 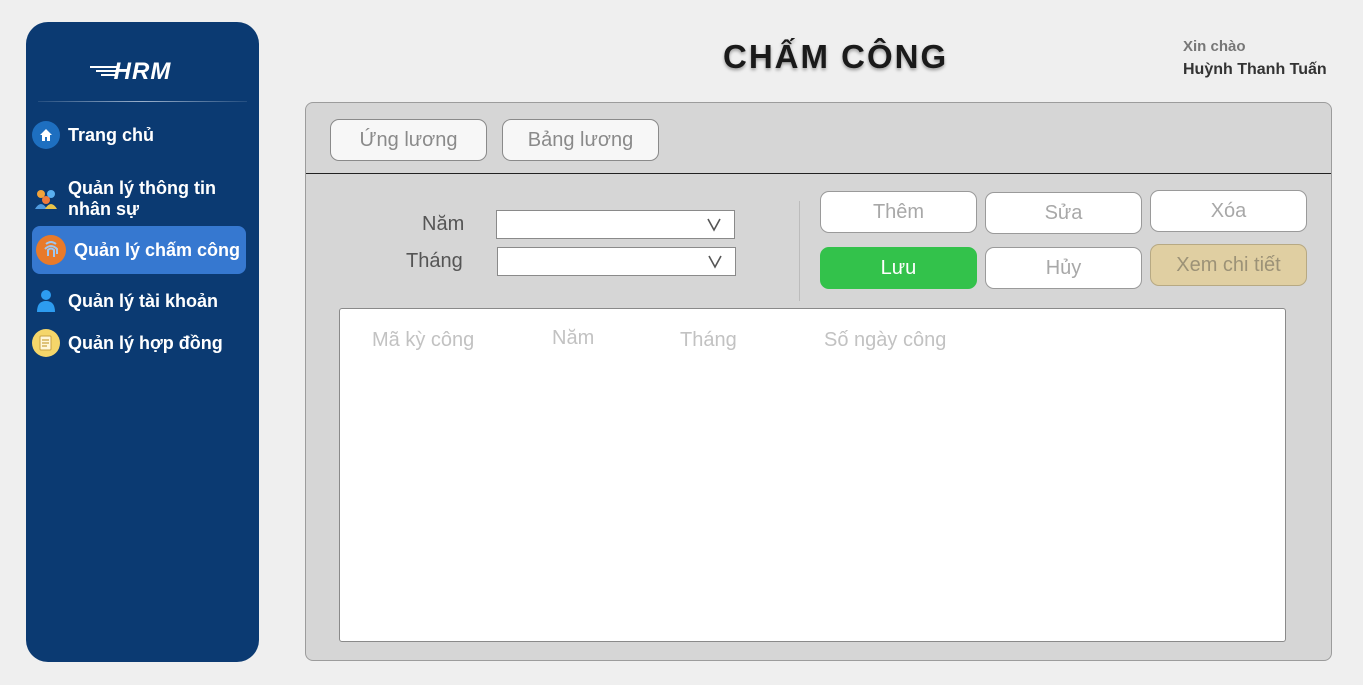 What do you see at coordinates (408, 140) in the screenshot?
I see `tab-salary-advance: Ứng lương` at bounding box center [408, 140].